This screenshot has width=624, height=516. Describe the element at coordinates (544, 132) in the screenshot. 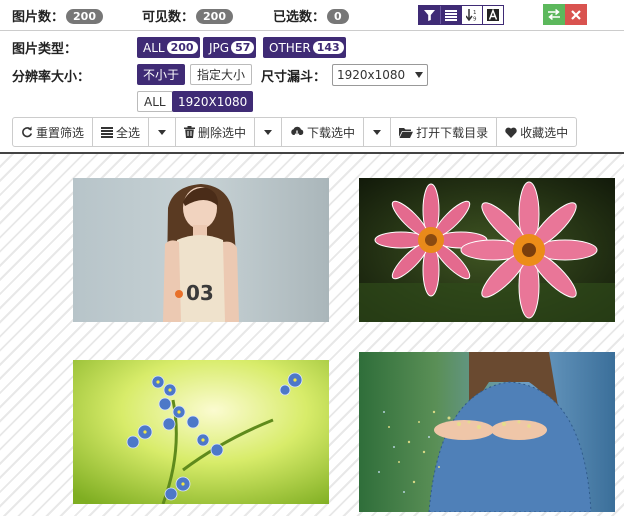

I see `favorite-selected-label: 收藏选中` at that location.